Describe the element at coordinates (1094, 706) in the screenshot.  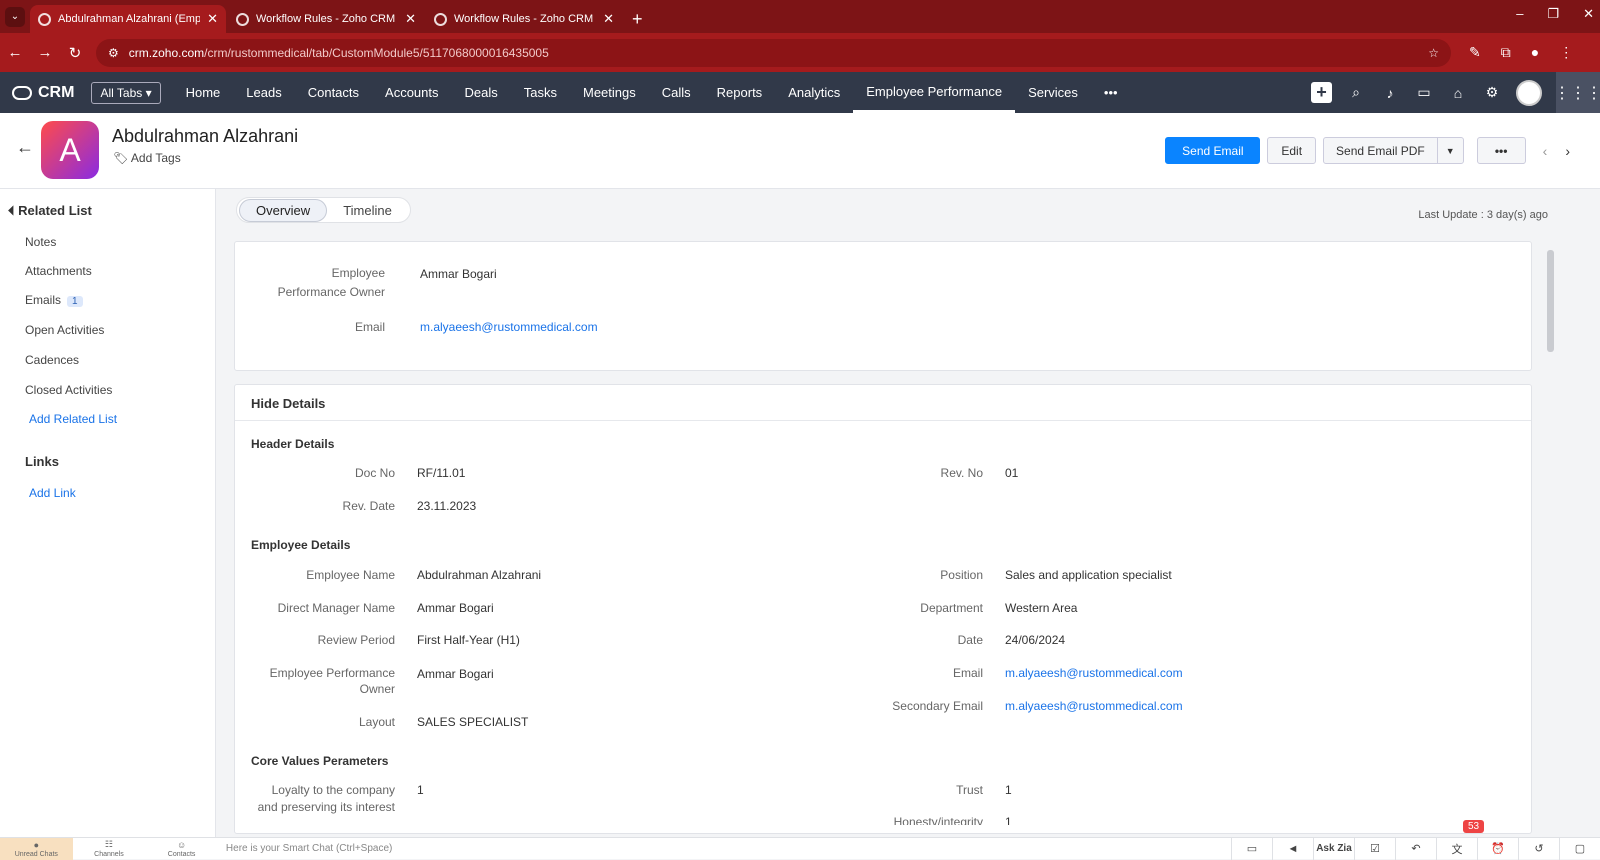
I see `secondary-email-link: m.alyaeesh@rustommedical.com` at that location.